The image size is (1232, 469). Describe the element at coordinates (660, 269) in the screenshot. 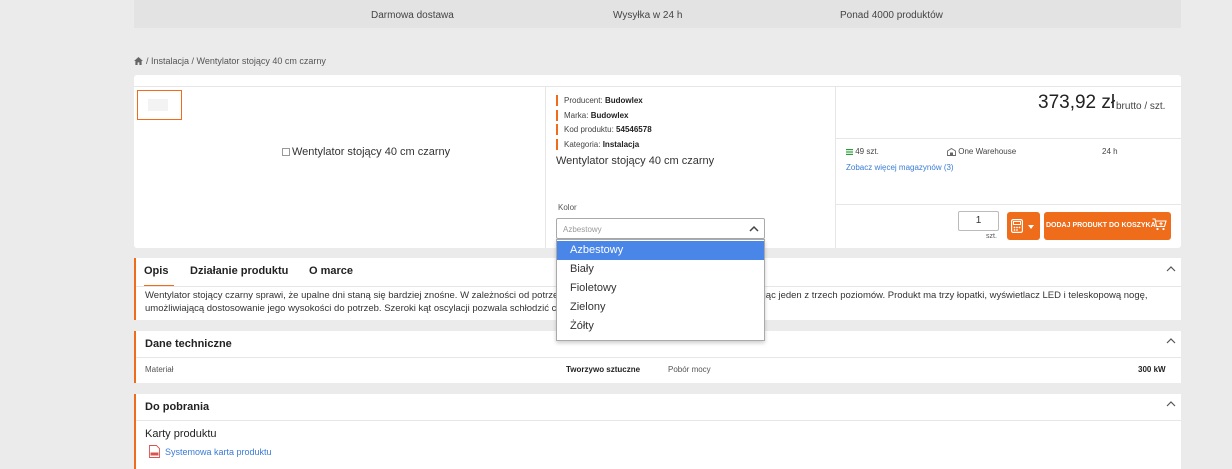

I see `color-option: Biały` at that location.